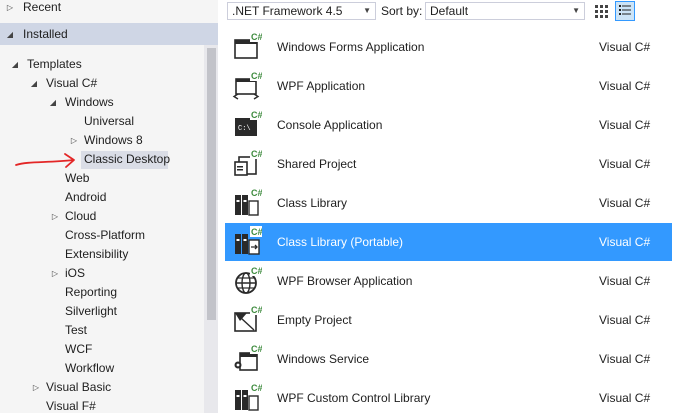 The height and width of the screenshot is (417, 689). I want to click on empty-project-icon, so click(247, 320).